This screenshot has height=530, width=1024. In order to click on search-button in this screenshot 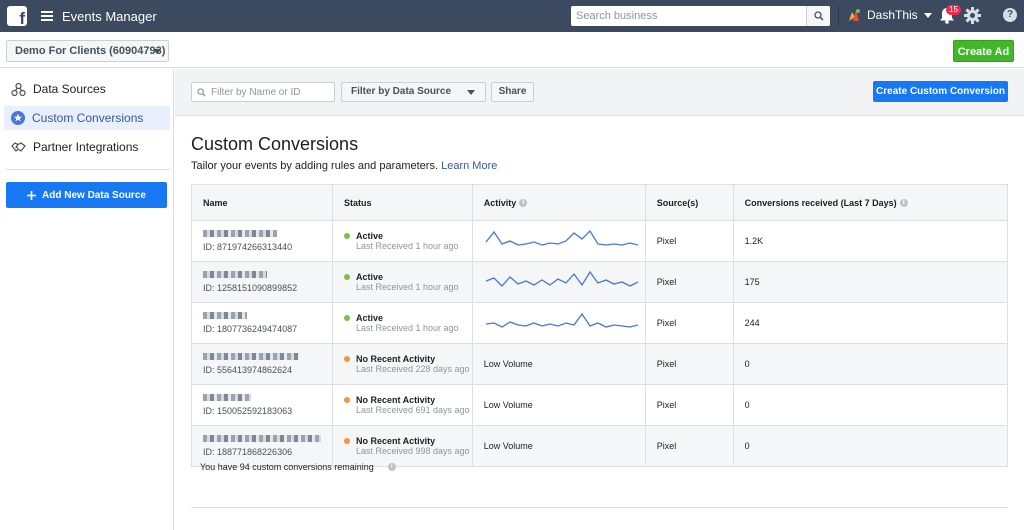, I will do `click(818, 16)`.